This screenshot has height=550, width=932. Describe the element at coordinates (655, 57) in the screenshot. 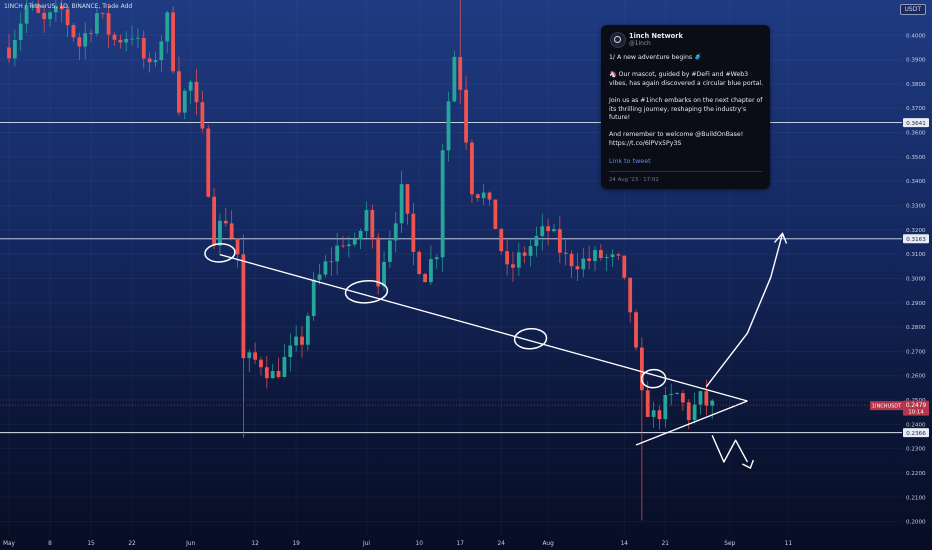

I see `tweet-line: 1/ A new adventure begins 🧳` at that location.